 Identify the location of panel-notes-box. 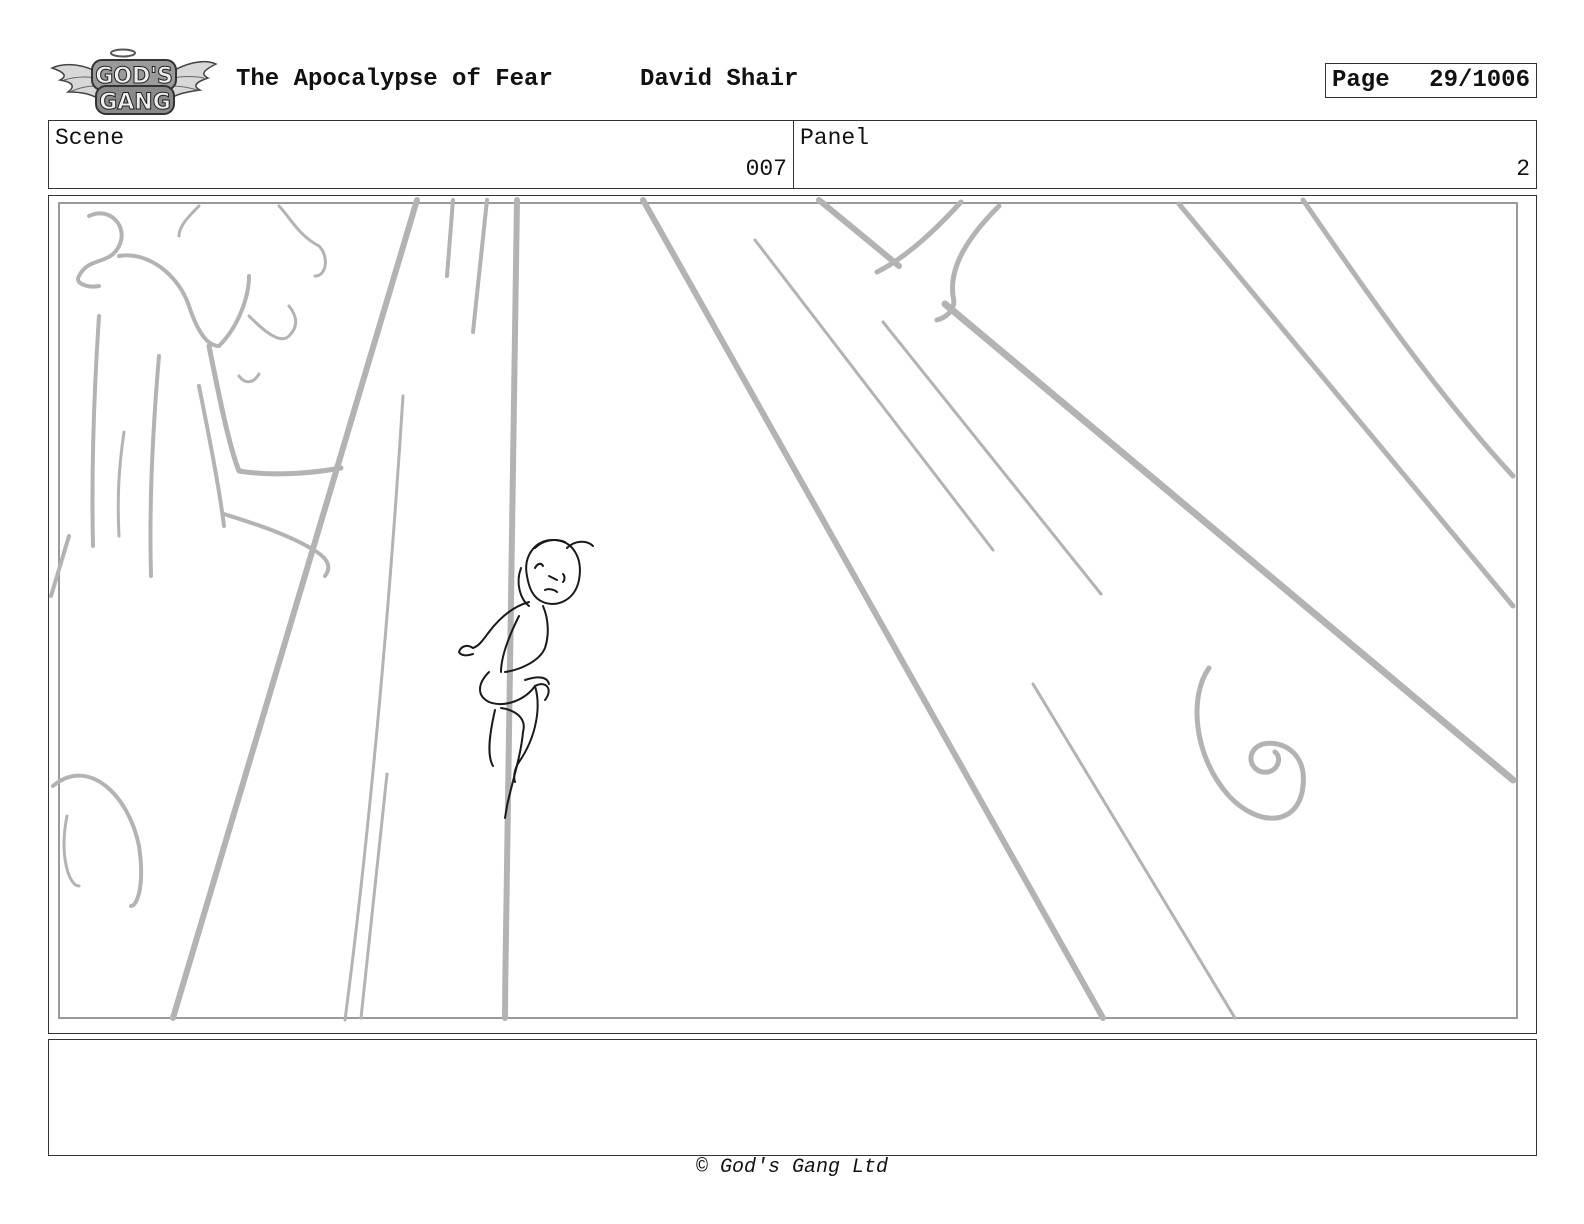
(792, 1097).